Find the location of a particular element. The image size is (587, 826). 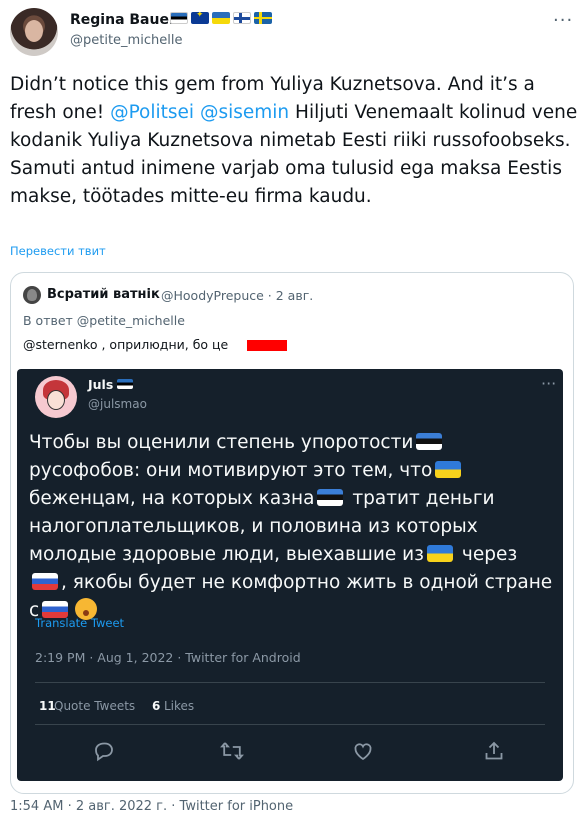

flag-sweden-icon is located at coordinates (263, 18).